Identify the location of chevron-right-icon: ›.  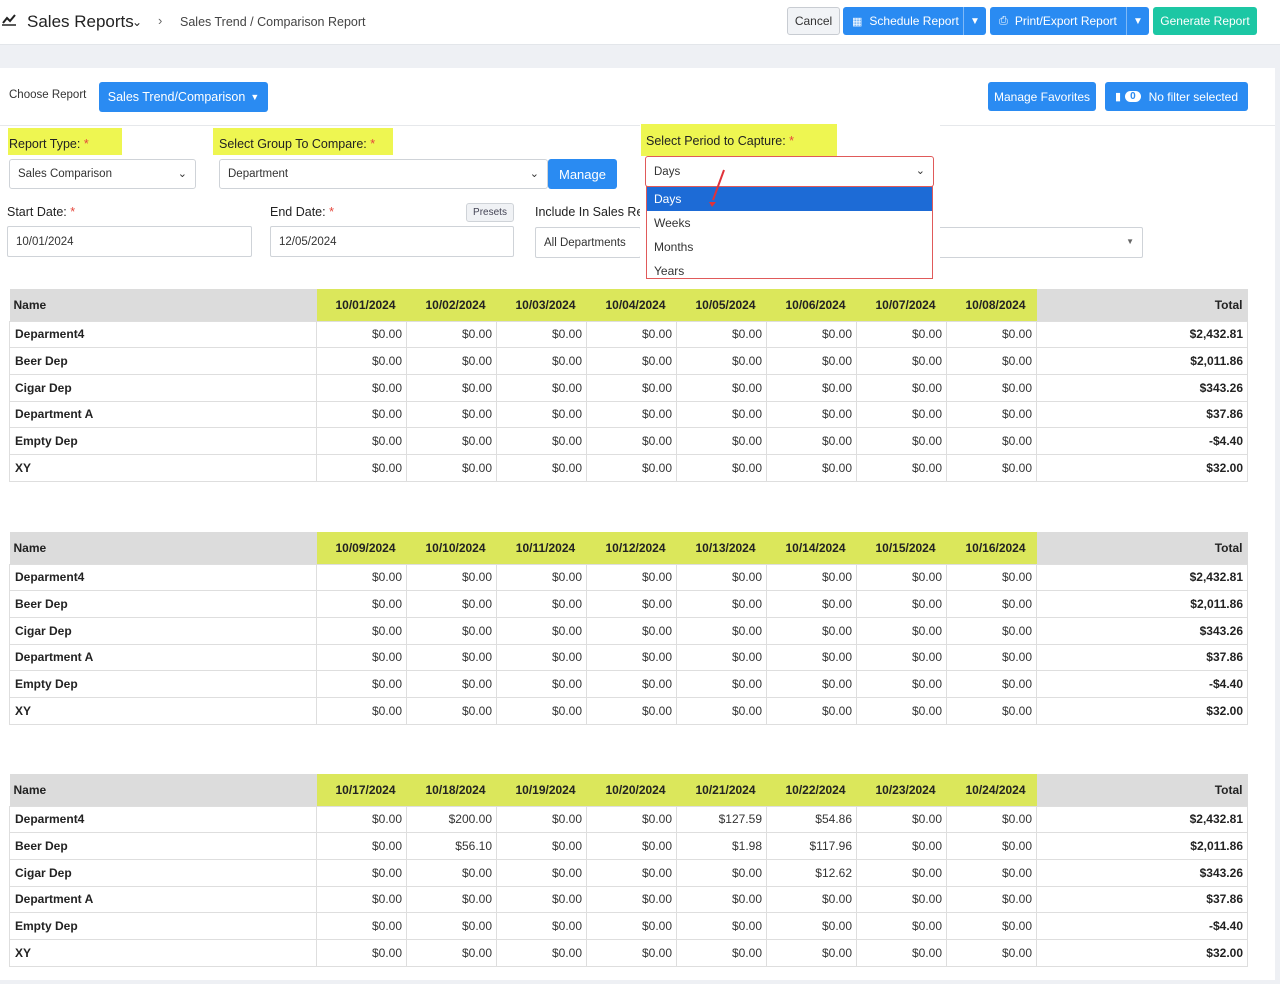
(160, 20).